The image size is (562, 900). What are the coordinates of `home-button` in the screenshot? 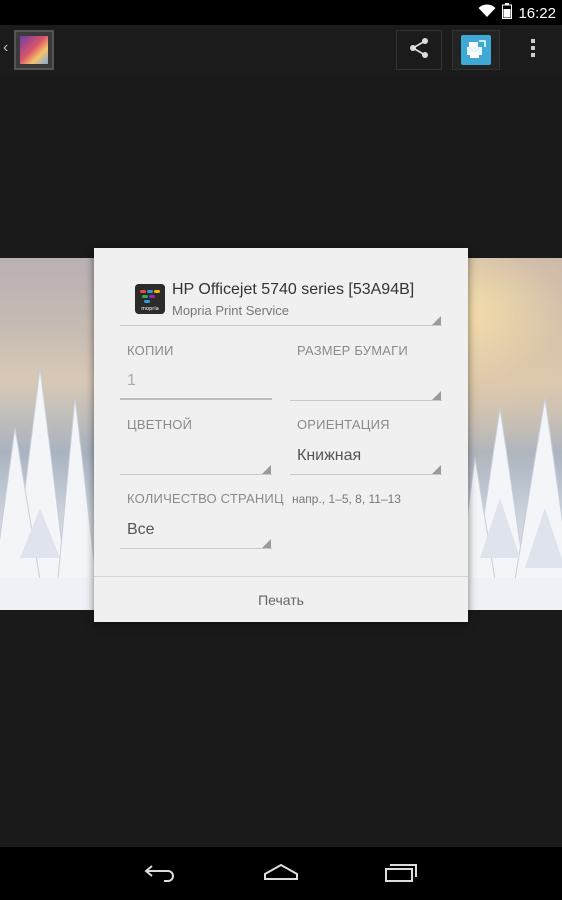 It's located at (281, 874).